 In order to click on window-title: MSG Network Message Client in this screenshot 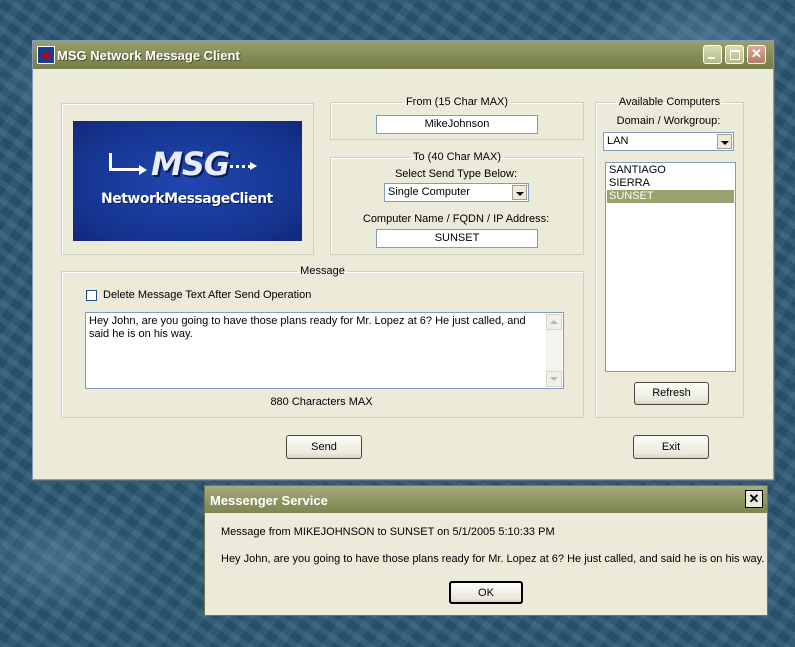, I will do `click(148, 55)`.